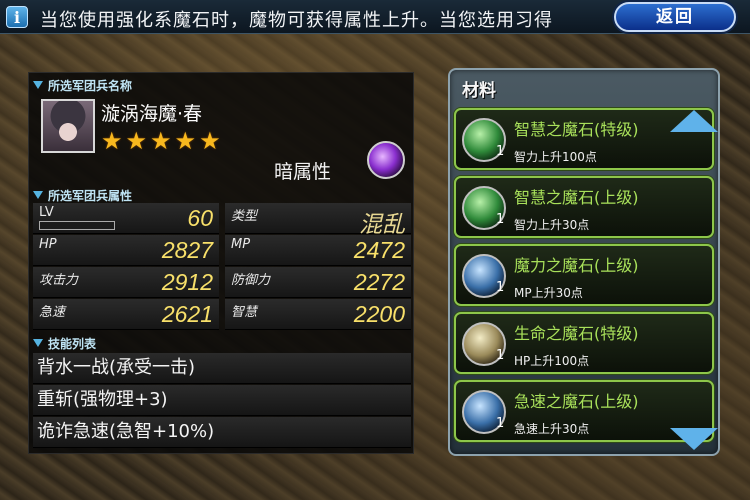  I want to click on material-effect: HP上升100点, so click(552, 361).